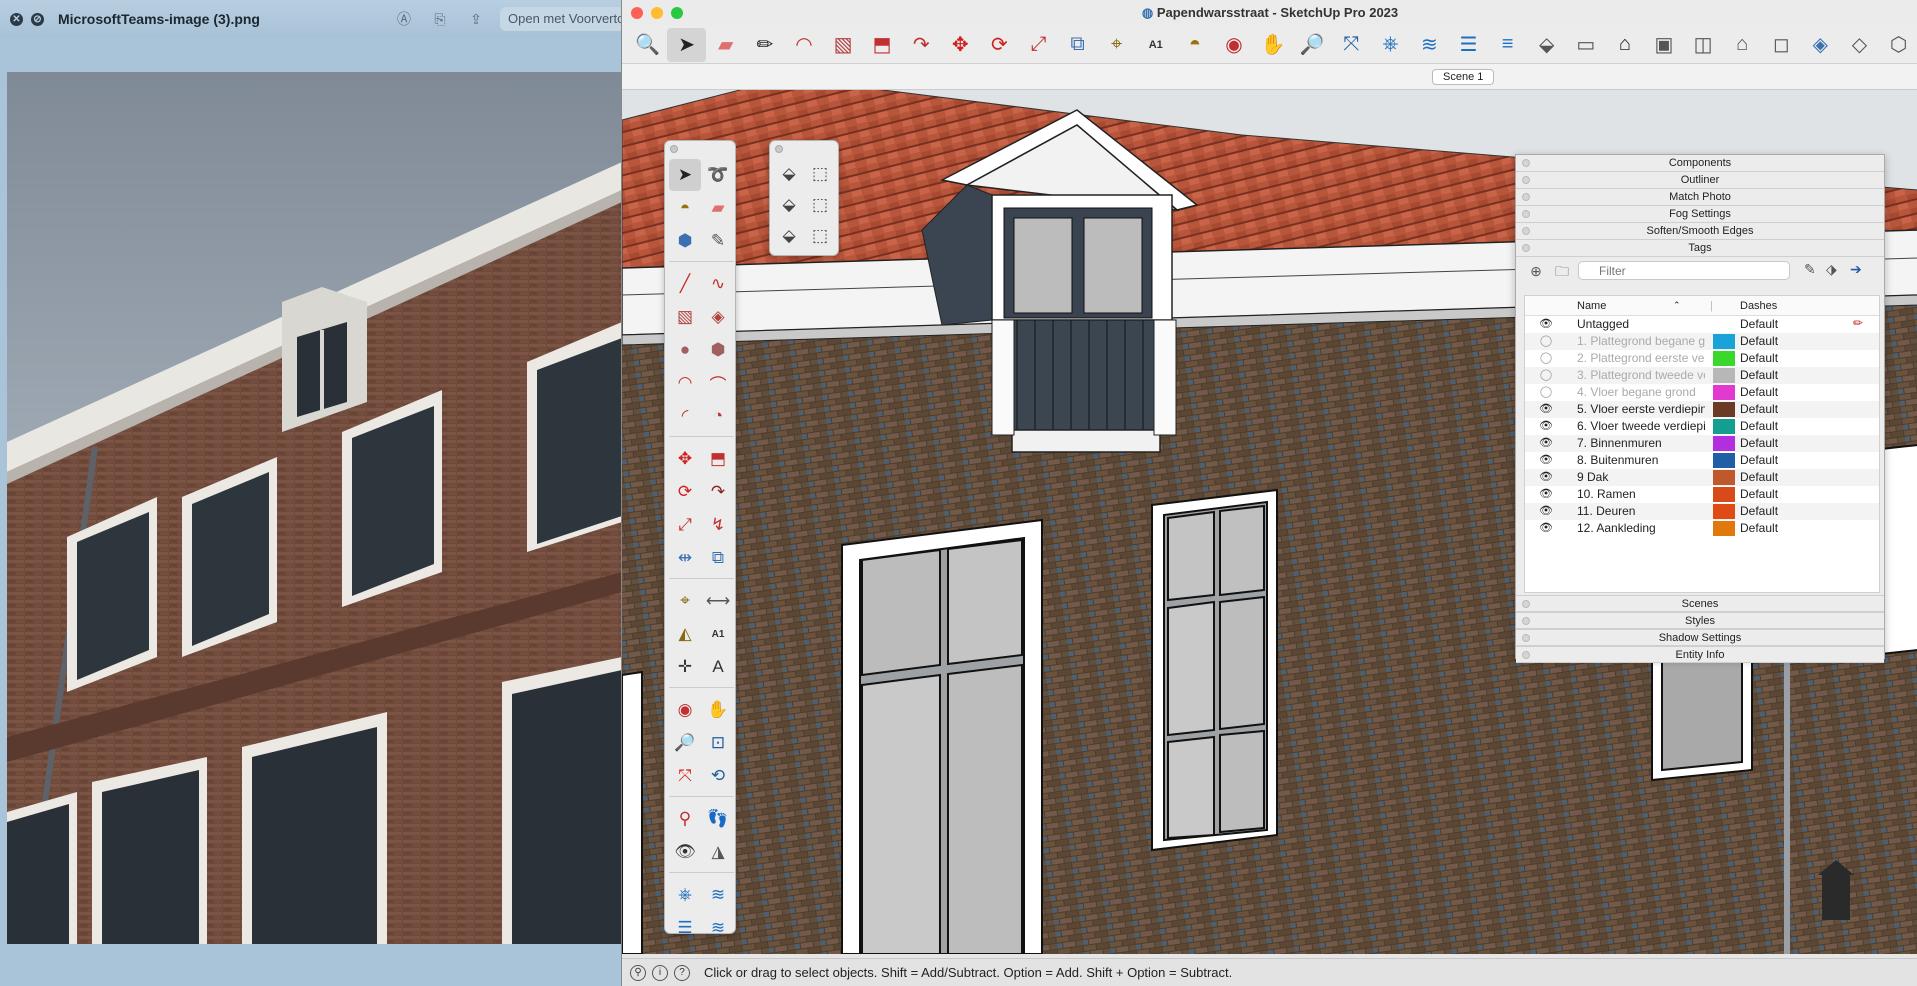 This screenshot has width=1917, height=986. What do you see at coordinates (685, 459) in the screenshot?
I see `move-icon: ✥` at bounding box center [685, 459].